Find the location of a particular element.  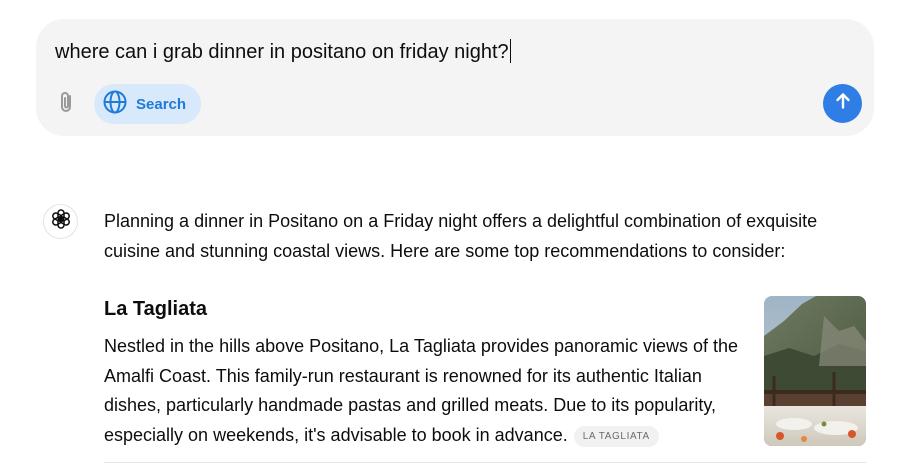

send-button is located at coordinates (842, 103).